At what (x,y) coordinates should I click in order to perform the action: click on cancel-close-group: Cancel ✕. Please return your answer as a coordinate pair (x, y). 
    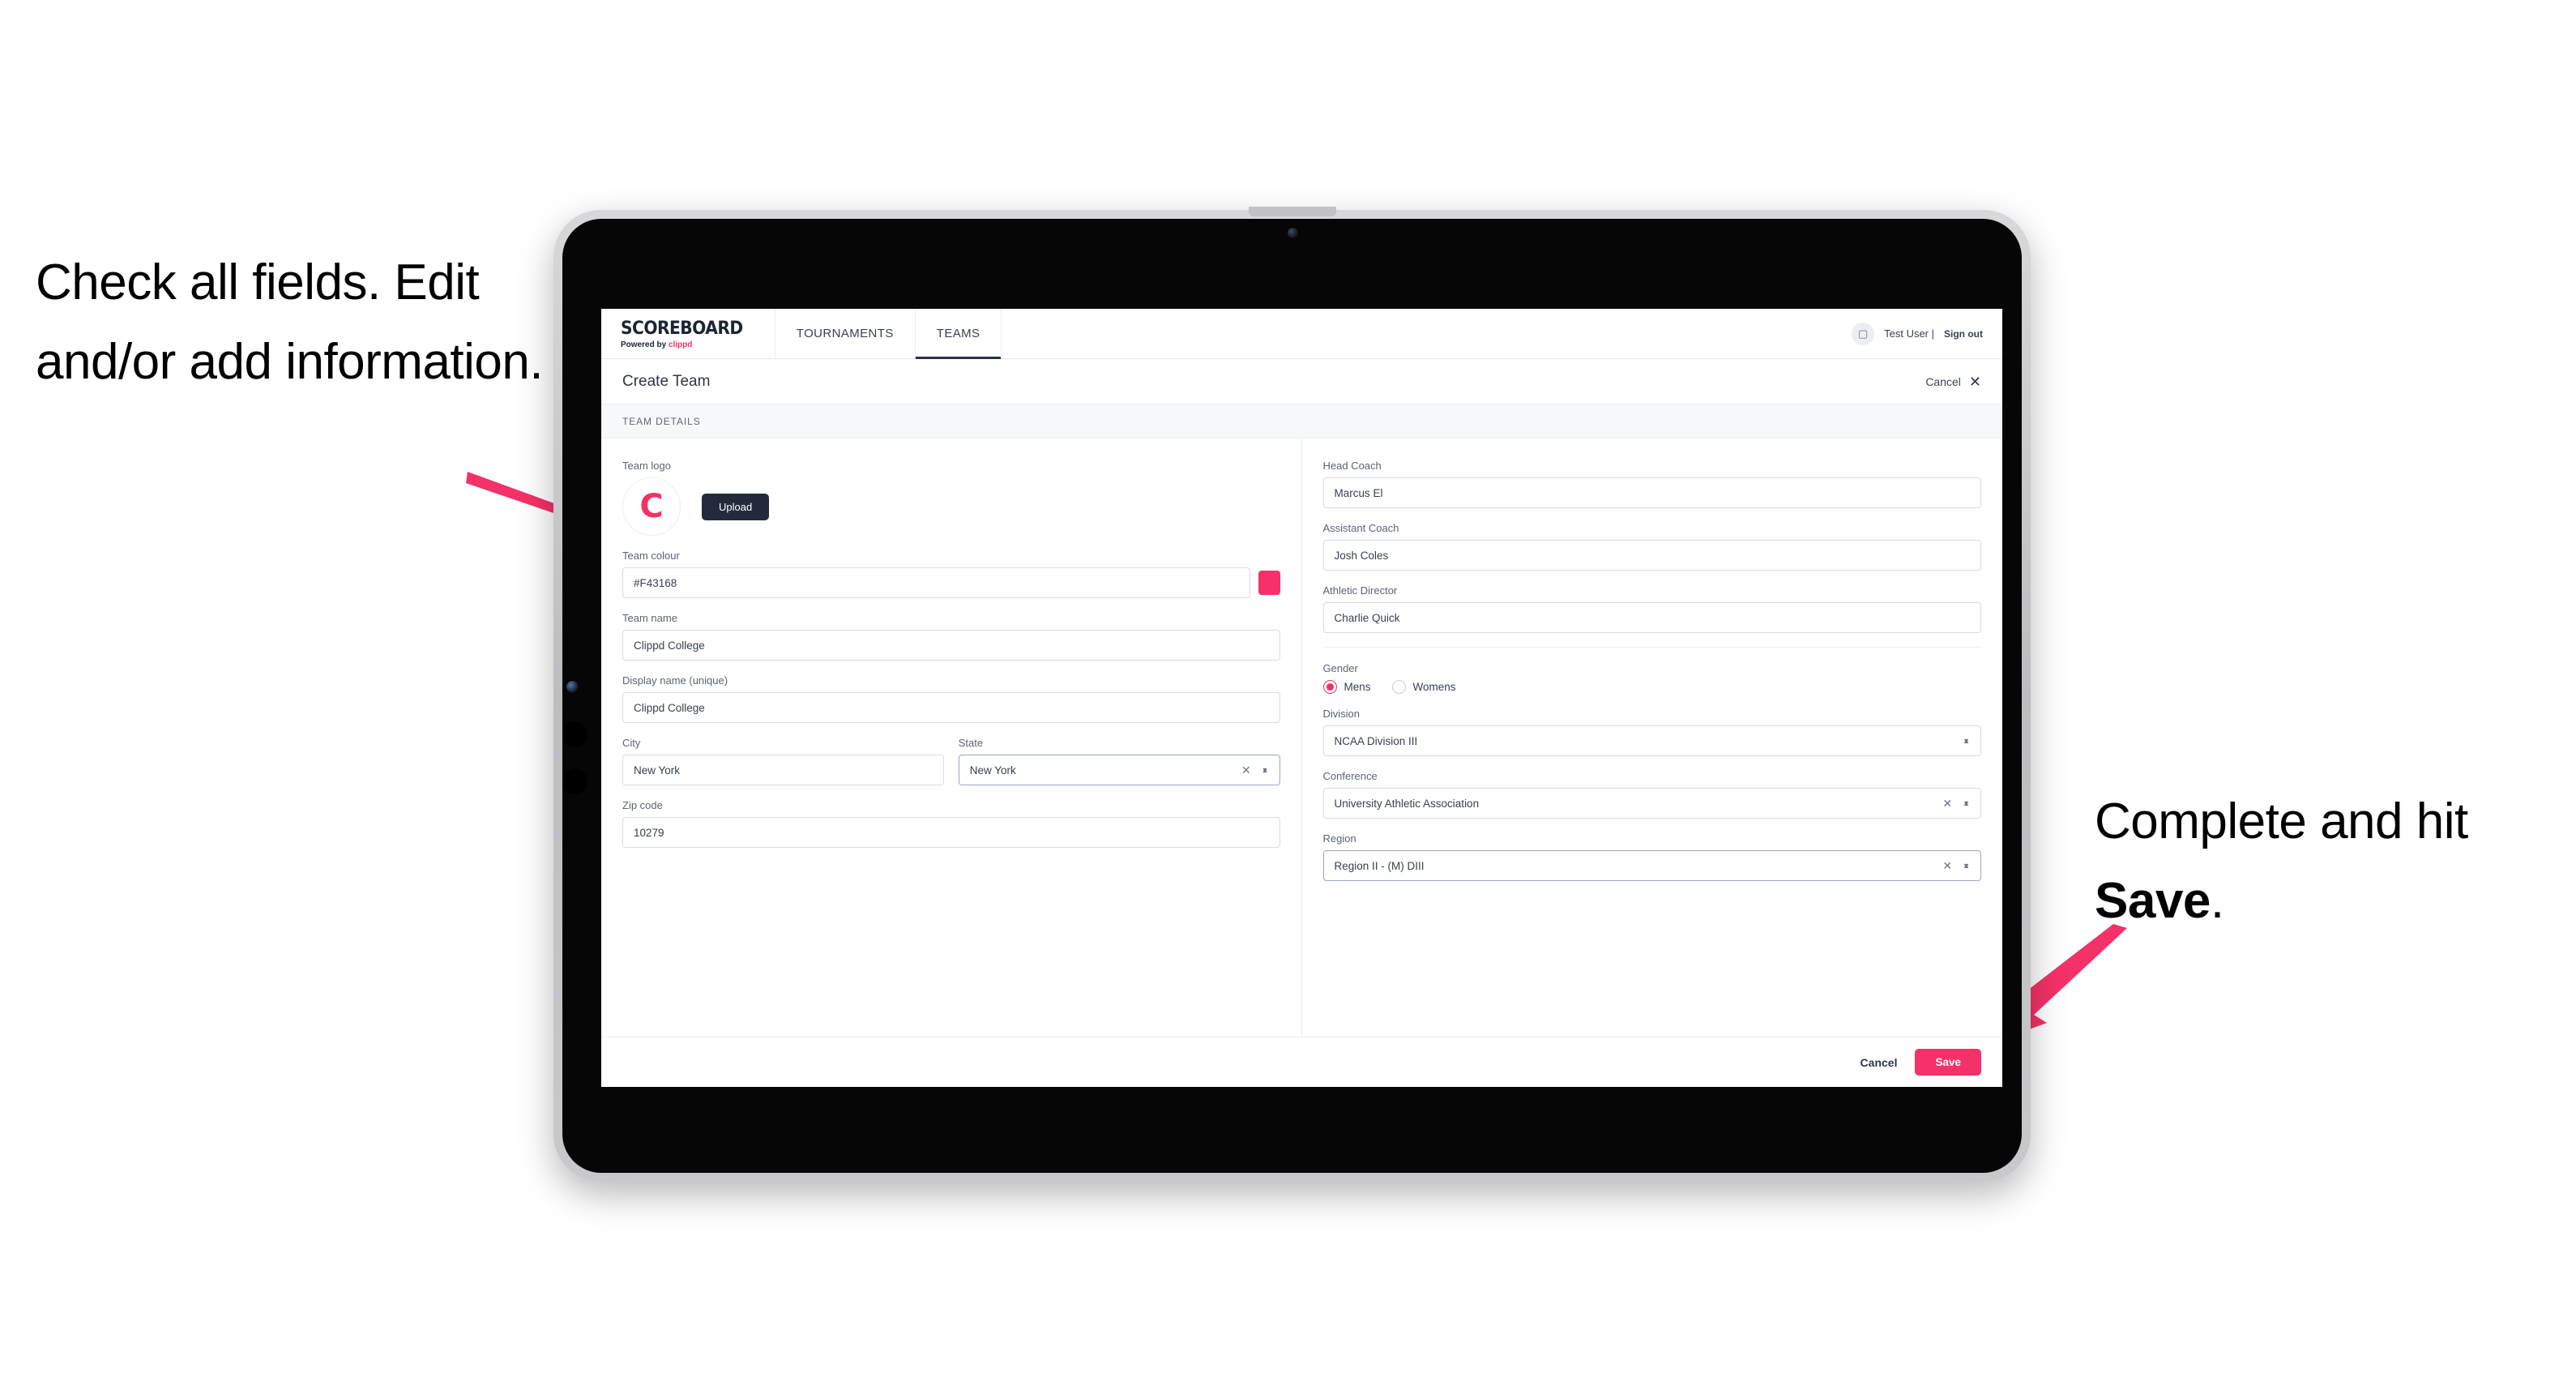
    Looking at the image, I should click on (1953, 381).